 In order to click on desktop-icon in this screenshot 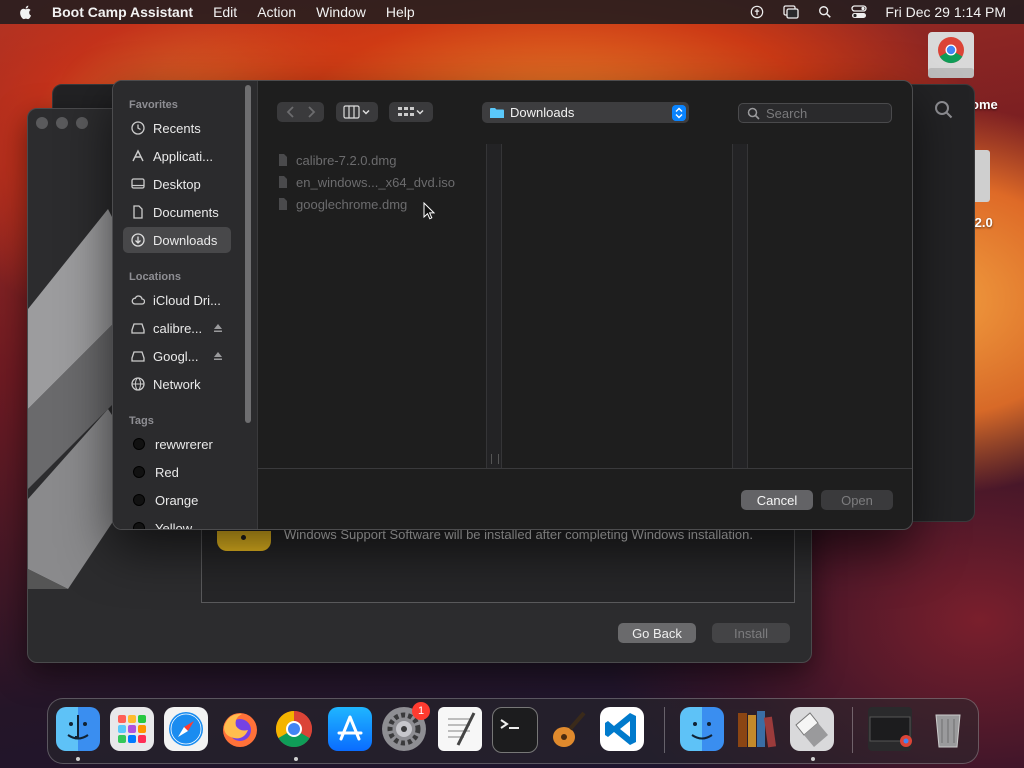, I will do `click(138, 183)`.